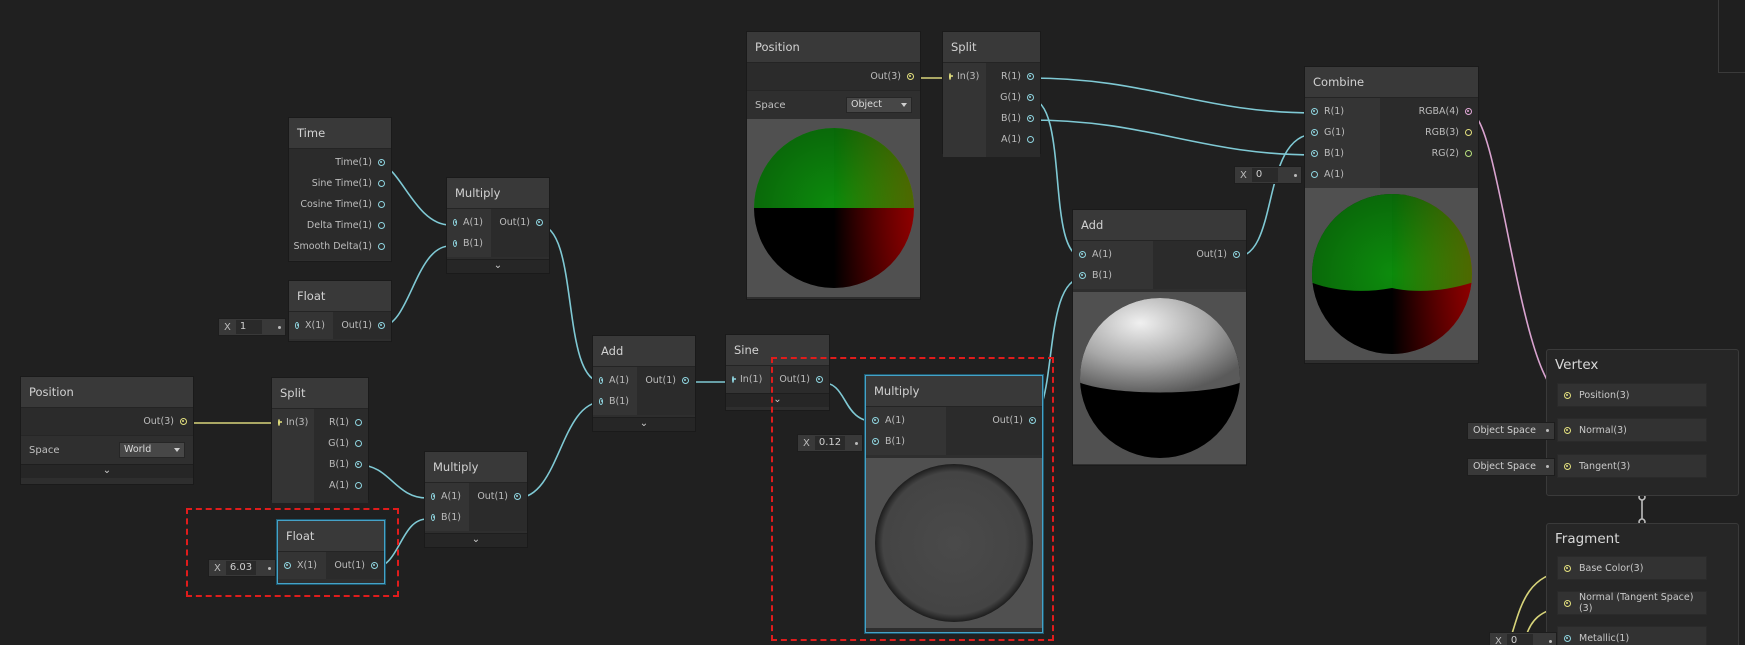 The width and height of the screenshot is (1745, 645). What do you see at coordinates (1451, 153) in the screenshot?
I see `port-rg: RG(2)` at bounding box center [1451, 153].